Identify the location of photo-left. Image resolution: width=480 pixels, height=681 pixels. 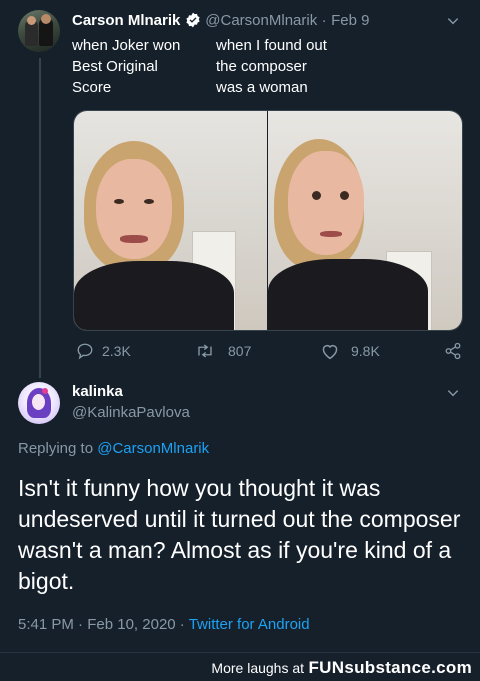
(171, 220).